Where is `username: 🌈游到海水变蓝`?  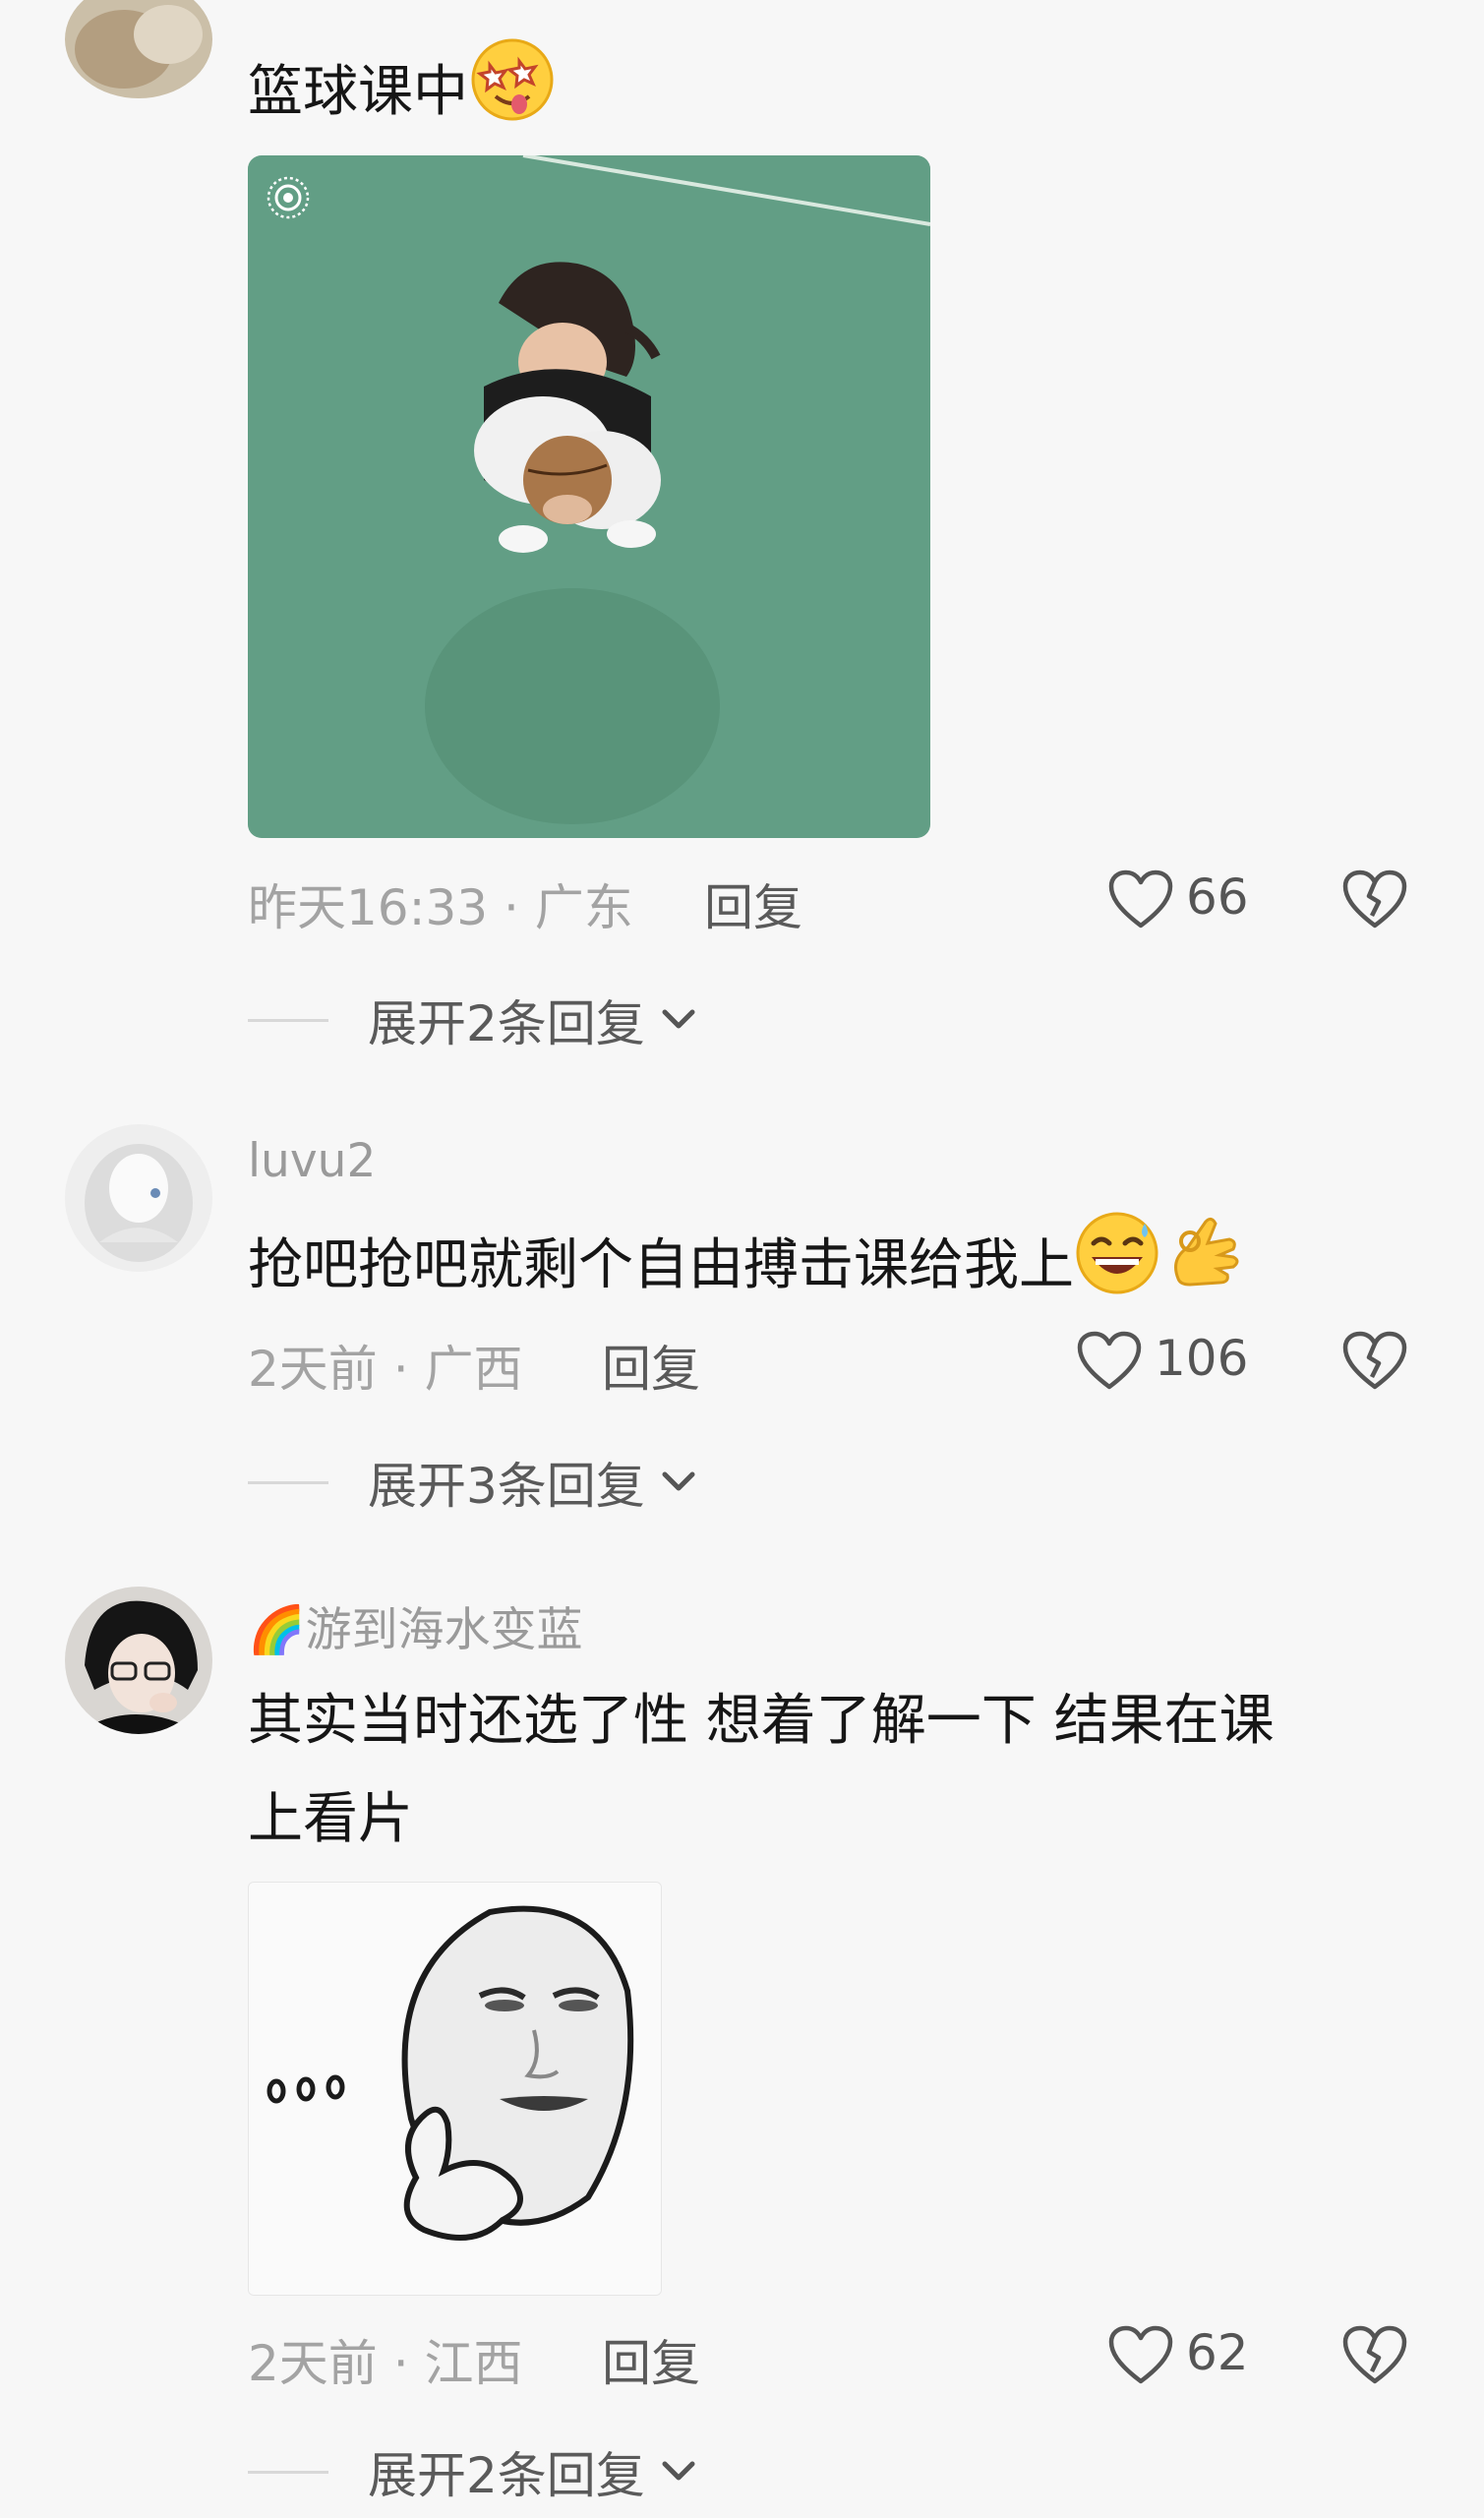
username: 🌈游到海水变蓝 is located at coordinates (416, 1625).